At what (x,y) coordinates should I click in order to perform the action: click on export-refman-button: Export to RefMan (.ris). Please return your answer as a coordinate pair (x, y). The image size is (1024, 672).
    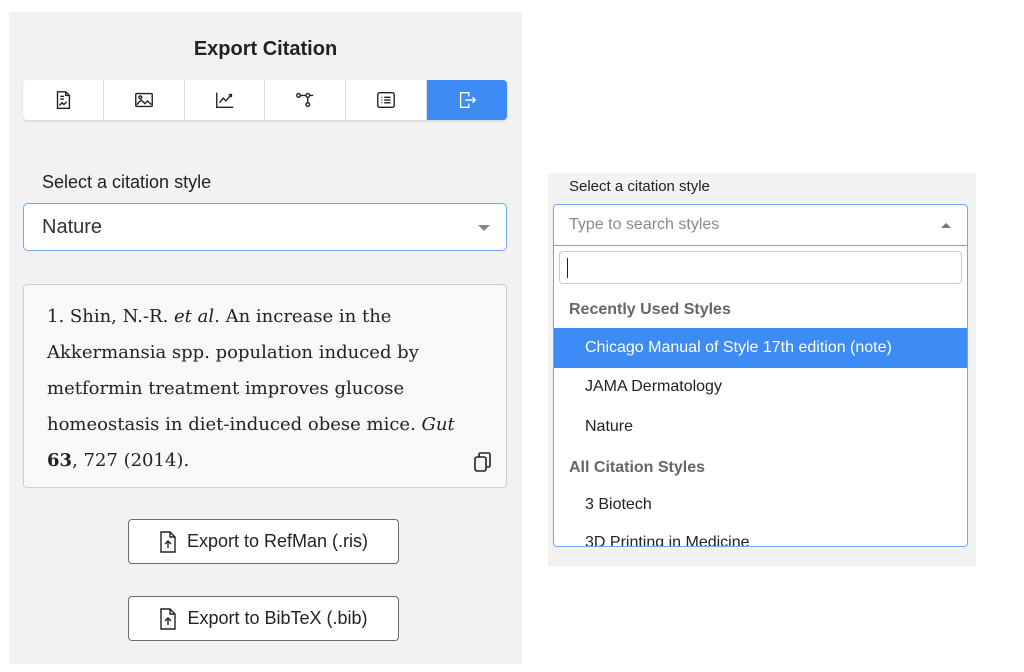
    Looking at the image, I should click on (263, 541).